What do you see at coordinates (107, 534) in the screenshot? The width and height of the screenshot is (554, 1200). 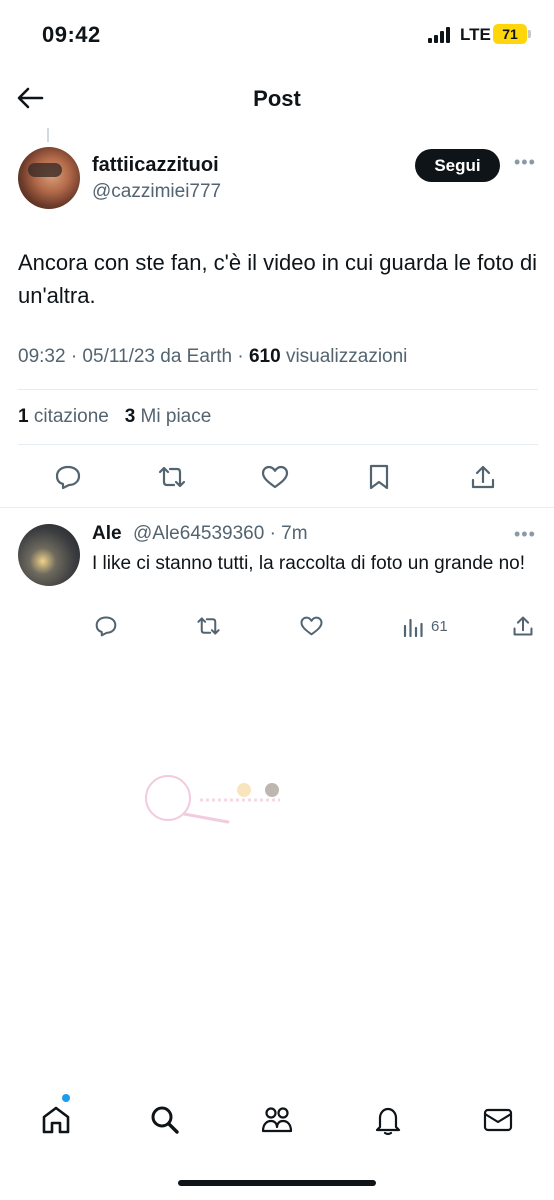 I see `reply-author-name: Ale` at bounding box center [107, 534].